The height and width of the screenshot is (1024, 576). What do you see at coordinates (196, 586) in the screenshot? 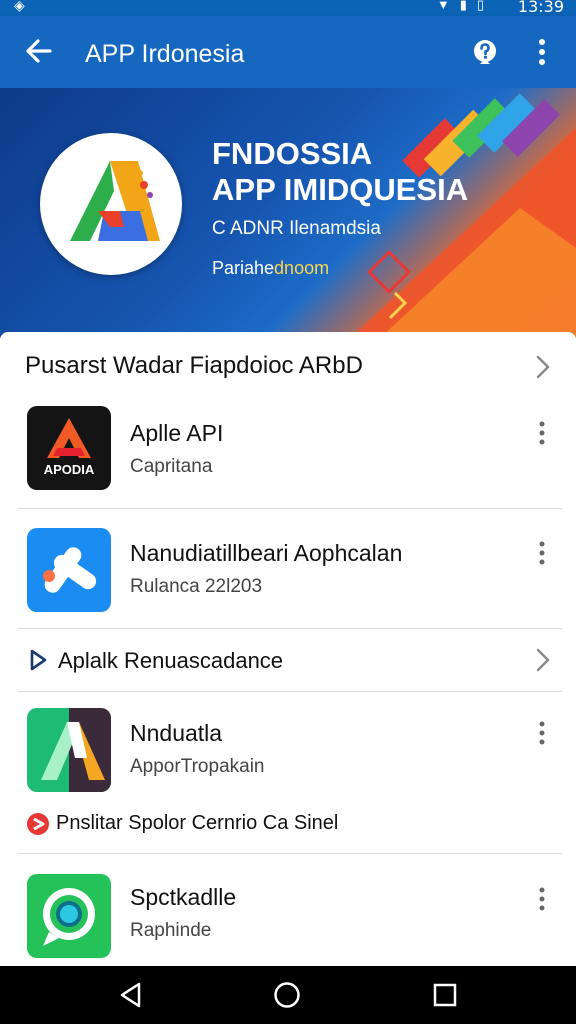
I see `app-subtitle: Rulanca 22l203` at bounding box center [196, 586].